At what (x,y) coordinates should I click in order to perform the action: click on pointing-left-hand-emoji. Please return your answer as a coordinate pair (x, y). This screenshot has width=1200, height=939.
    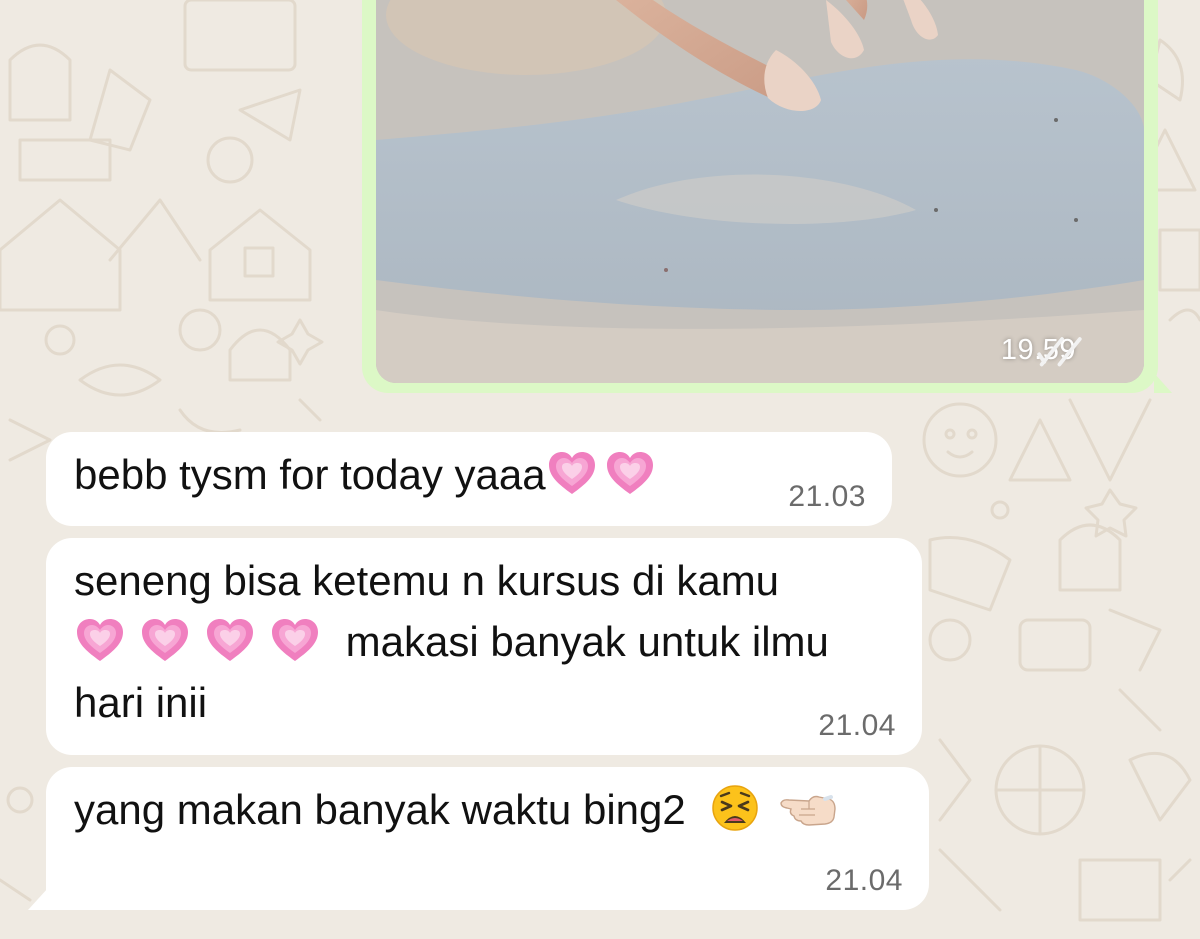
    Looking at the image, I should click on (808, 808).